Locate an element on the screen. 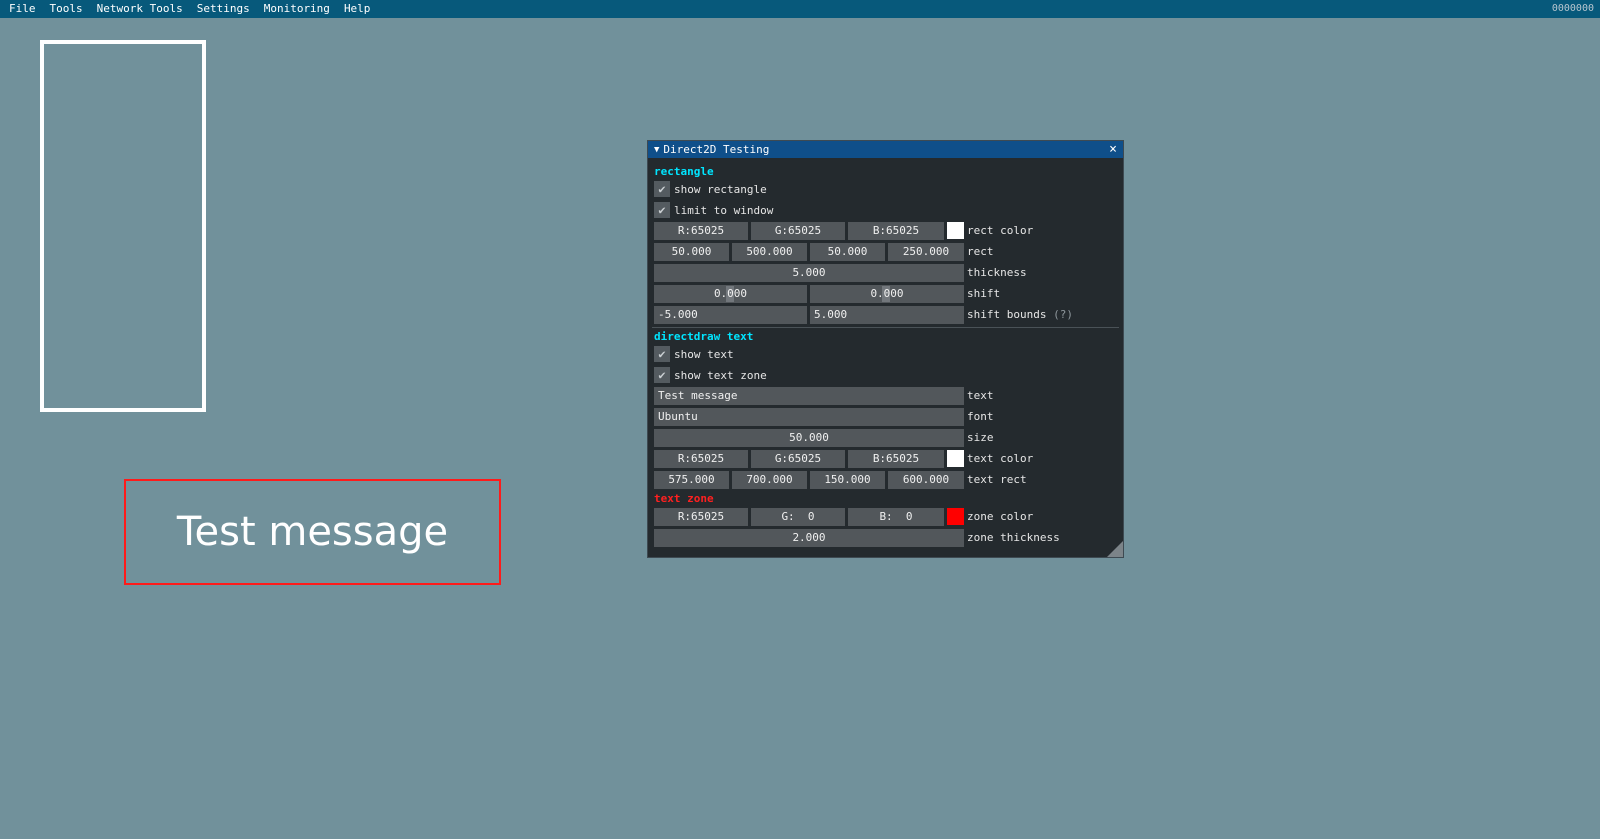 This screenshot has width=1600, height=839. drawn-rectangle is located at coordinates (123, 226).